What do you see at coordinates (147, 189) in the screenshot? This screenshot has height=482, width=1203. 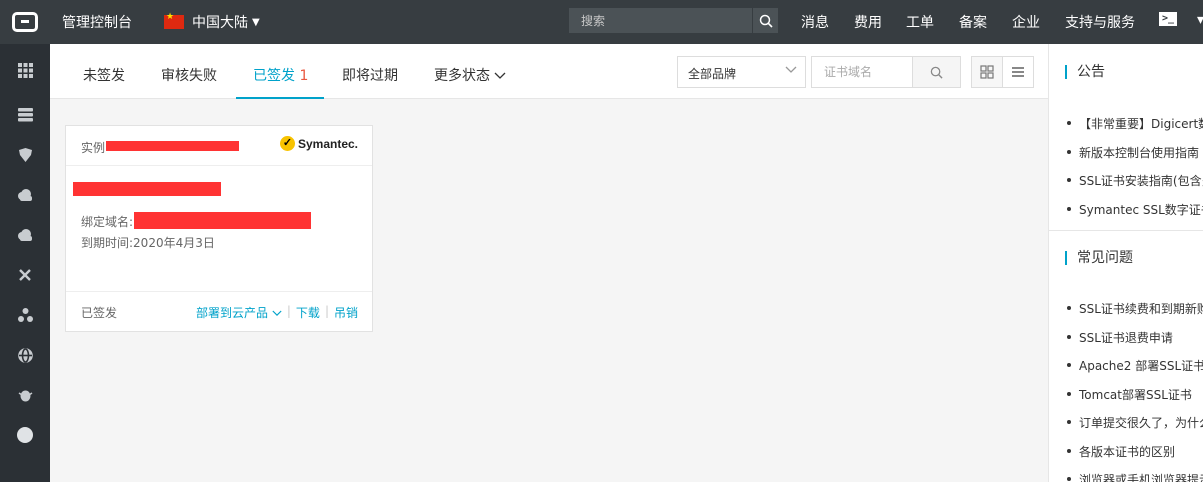 I see `redacted-cert-name` at bounding box center [147, 189].